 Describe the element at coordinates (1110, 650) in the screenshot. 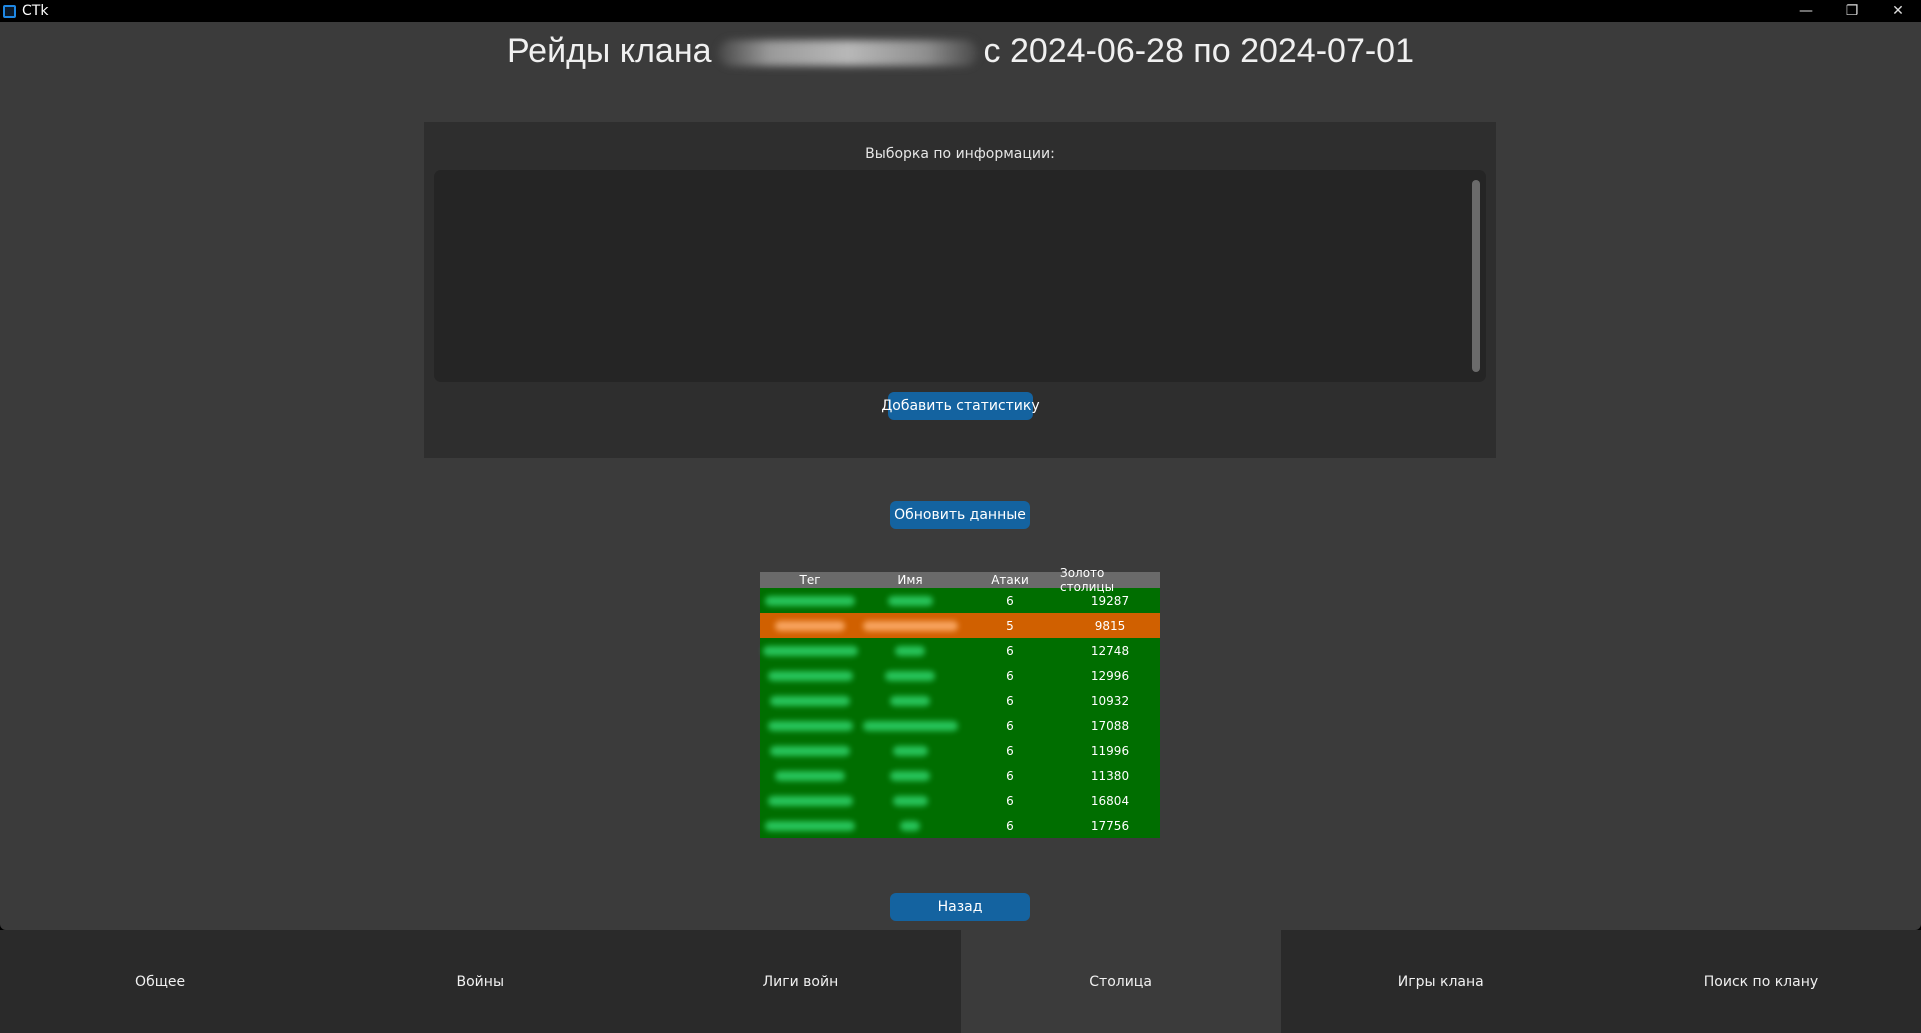

I see `cell-capital-gold: 12748` at that location.